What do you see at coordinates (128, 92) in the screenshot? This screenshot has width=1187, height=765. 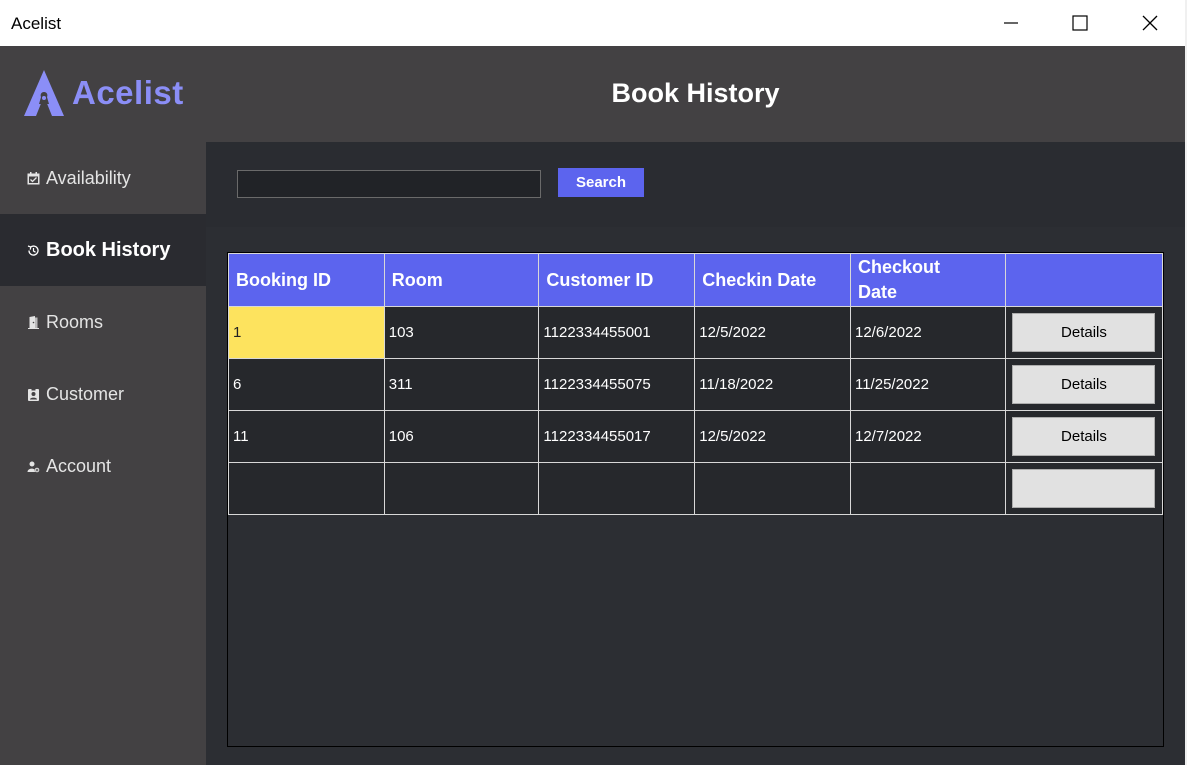 I see `logo-text: Acelist` at bounding box center [128, 92].